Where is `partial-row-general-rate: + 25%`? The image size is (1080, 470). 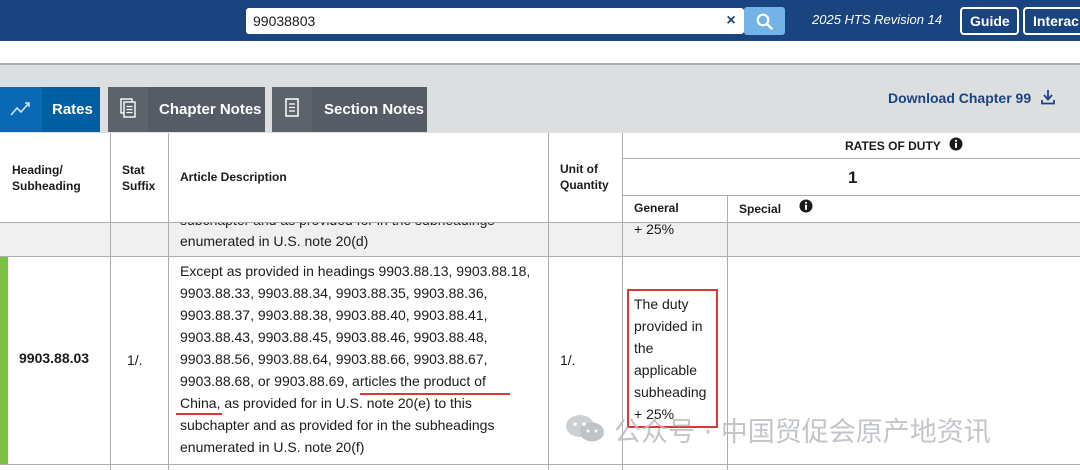
partial-row-general-rate: + 25% is located at coordinates (654, 229).